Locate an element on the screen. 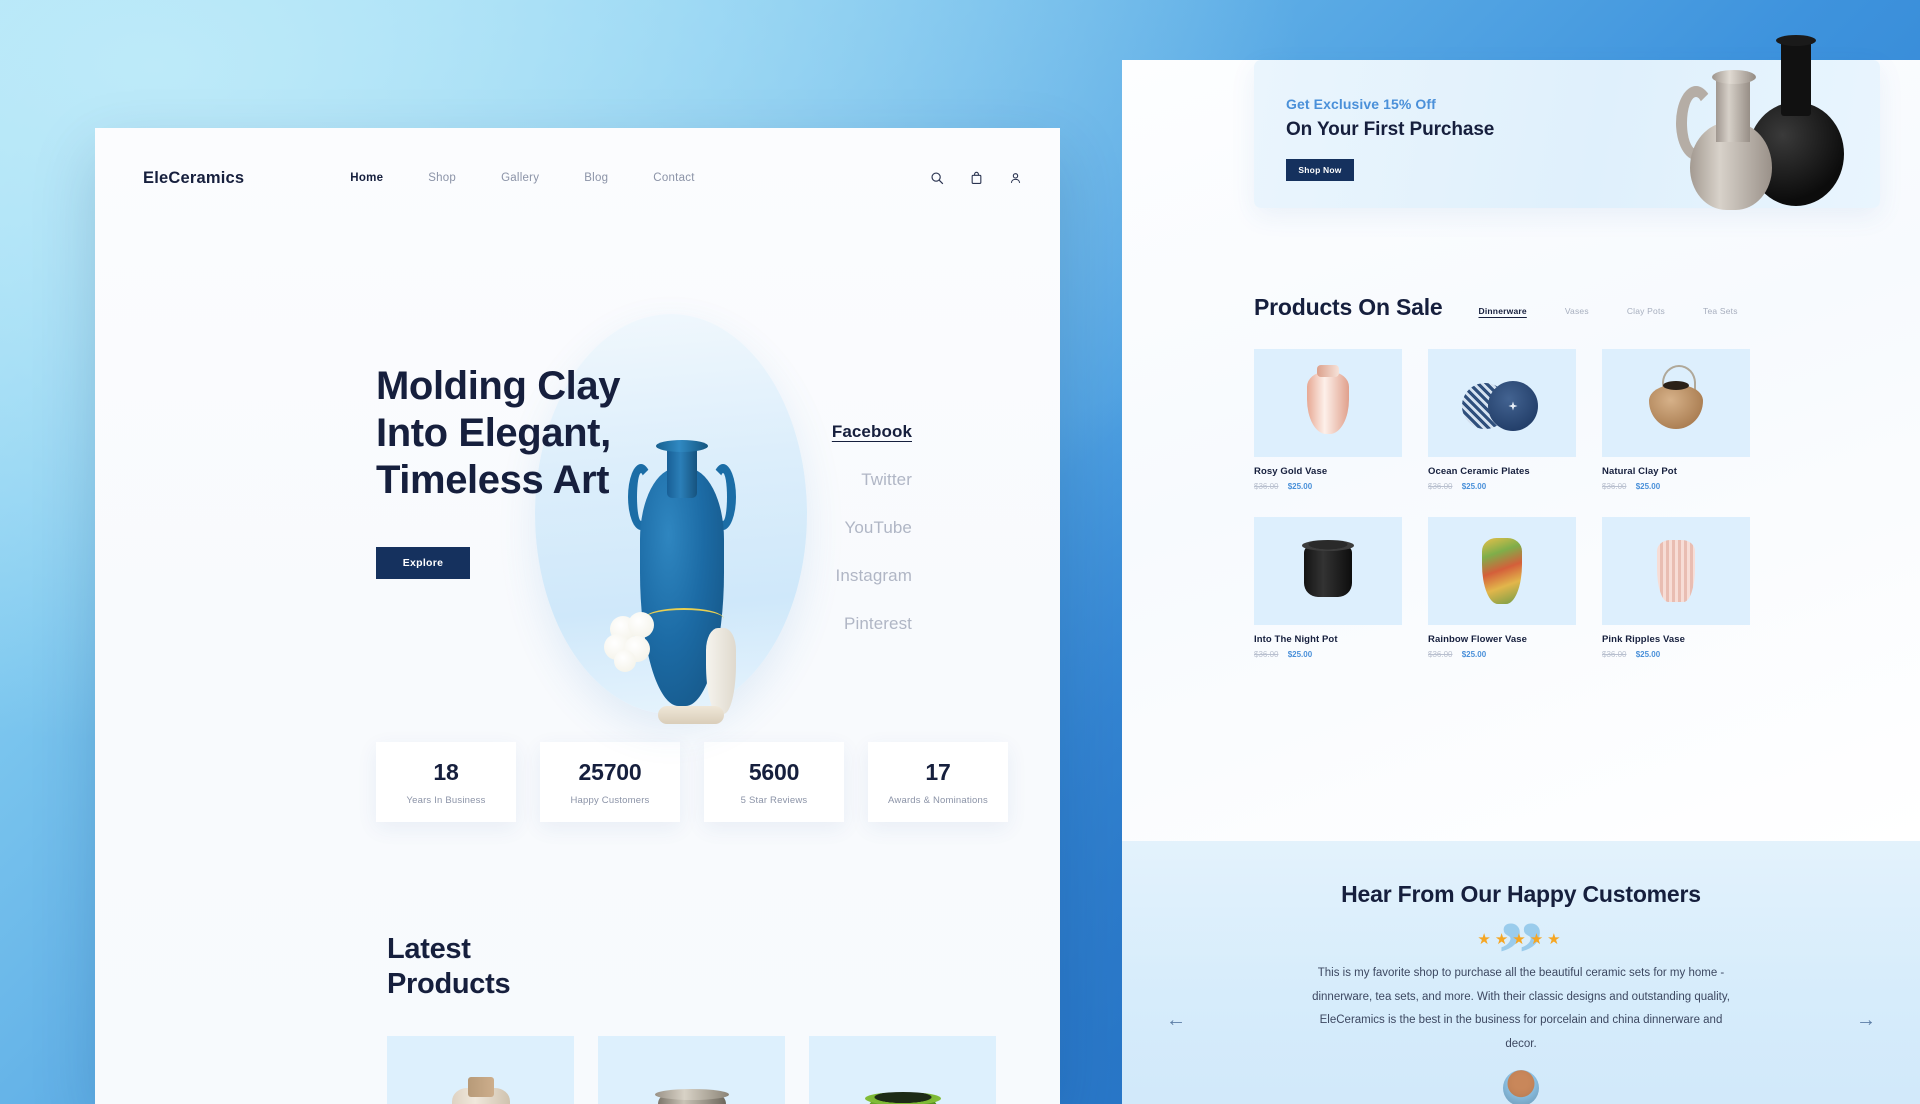  shop-now-button: Shop Now is located at coordinates (1320, 170).